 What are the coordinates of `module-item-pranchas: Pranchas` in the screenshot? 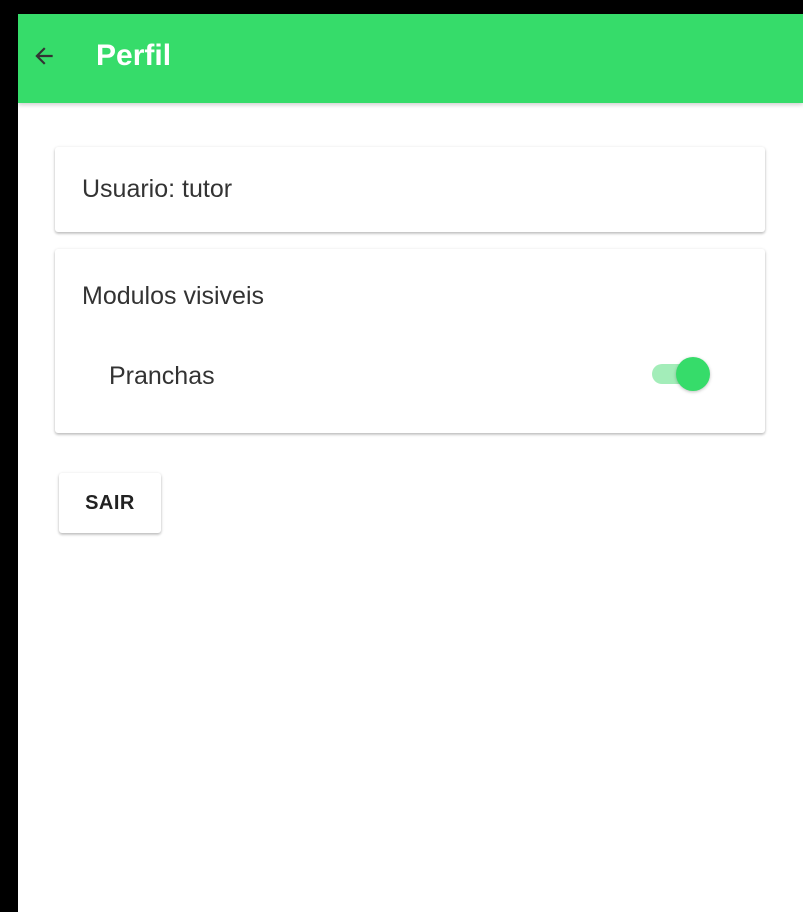 It's located at (410, 374).